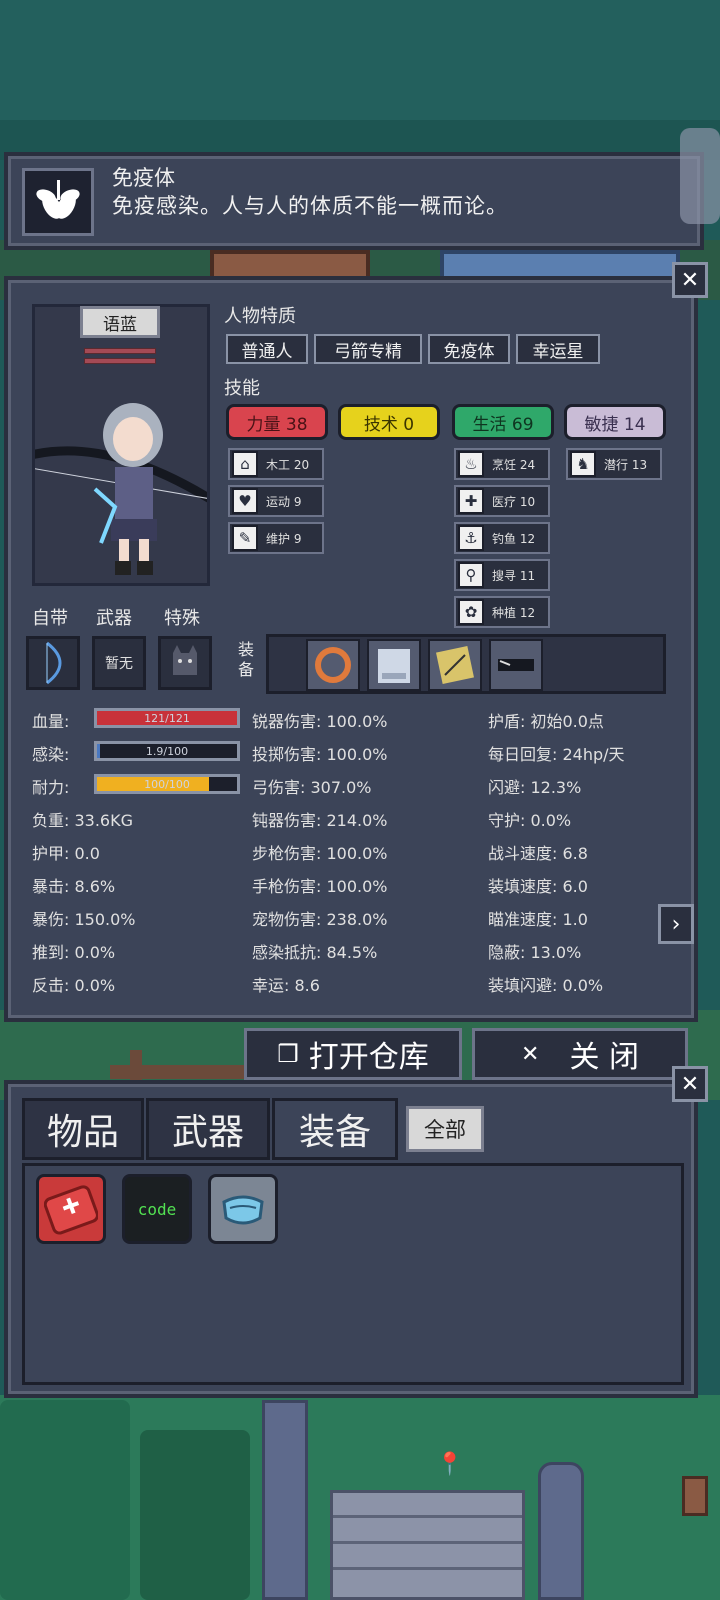 The image size is (720, 1600). What do you see at coordinates (66, 853) in the screenshot?
I see `stat-armor: 护甲: 0.0` at bounding box center [66, 853].